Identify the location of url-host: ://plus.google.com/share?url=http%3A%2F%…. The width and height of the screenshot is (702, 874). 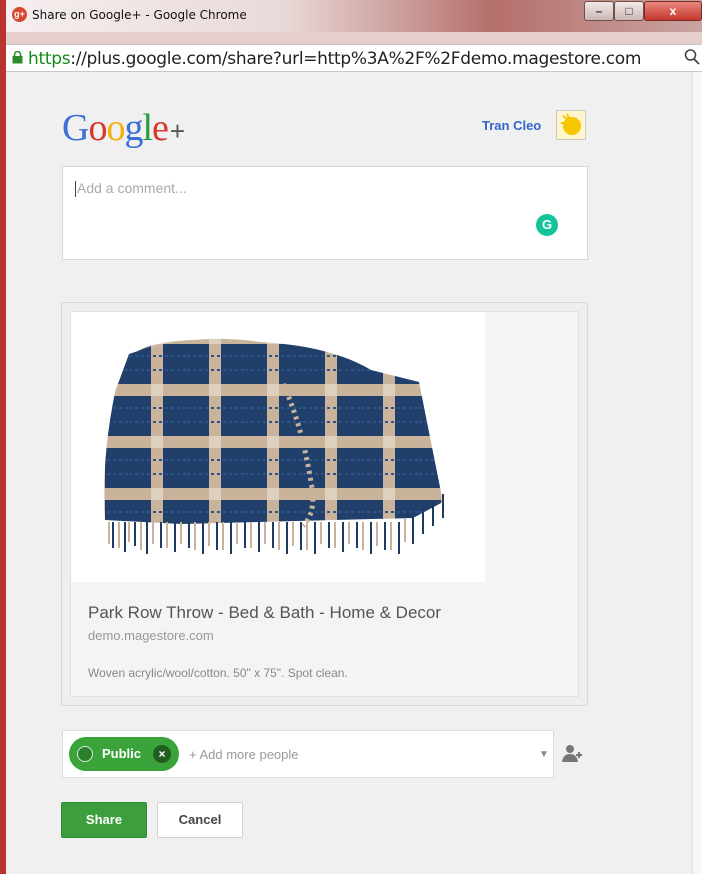
(356, 59).